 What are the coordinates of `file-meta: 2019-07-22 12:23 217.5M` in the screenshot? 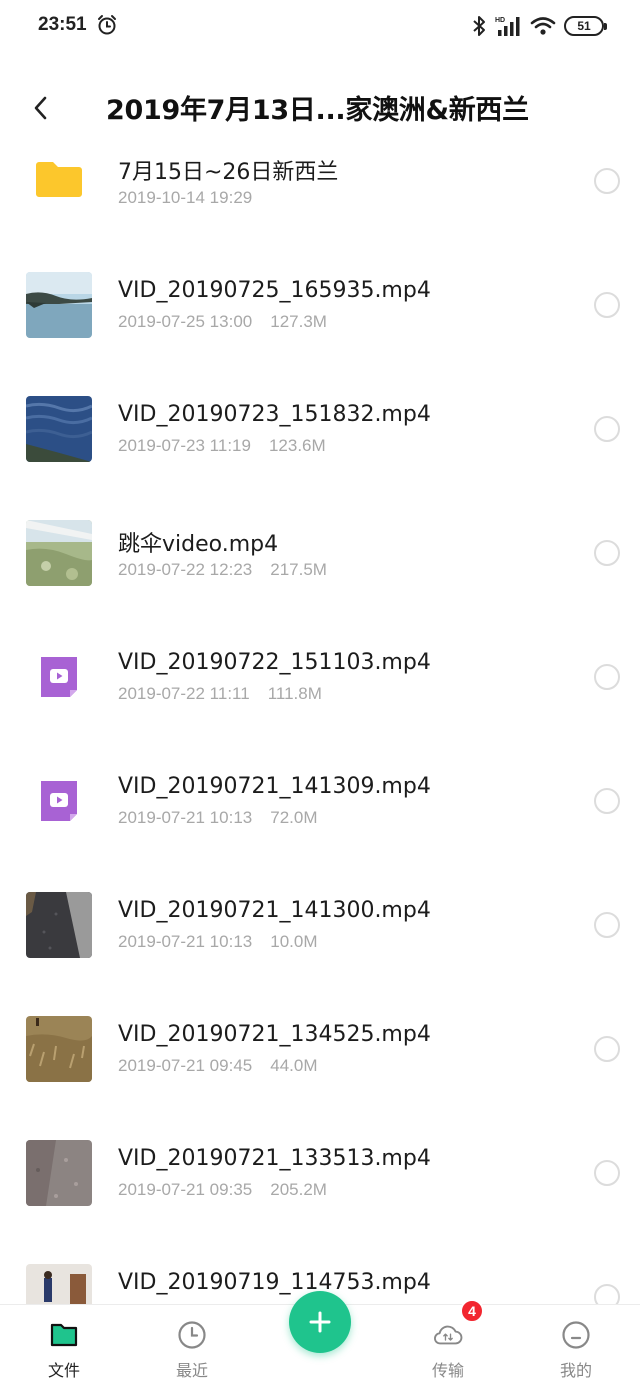 It's located at (222, 570).